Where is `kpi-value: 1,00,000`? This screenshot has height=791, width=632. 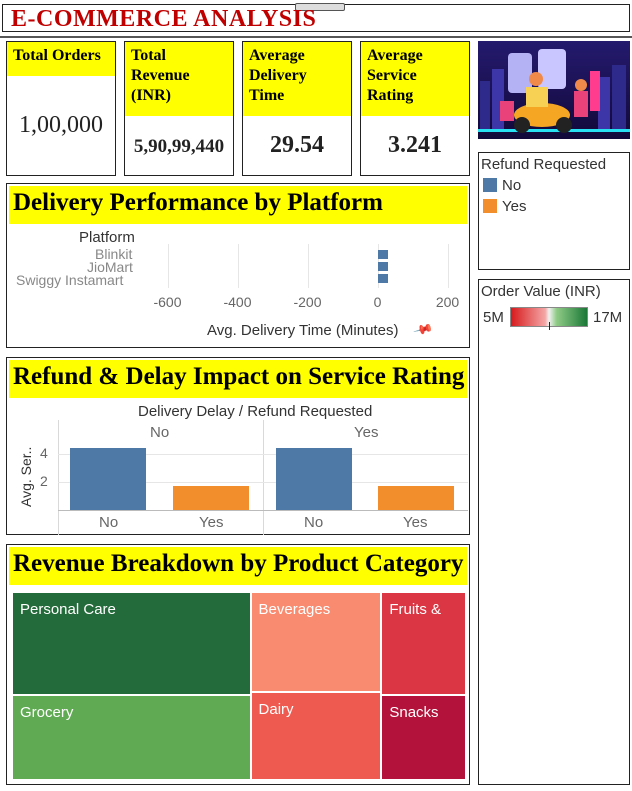 kpi-value: 1,00,000 is located at coordinates (61, 125).